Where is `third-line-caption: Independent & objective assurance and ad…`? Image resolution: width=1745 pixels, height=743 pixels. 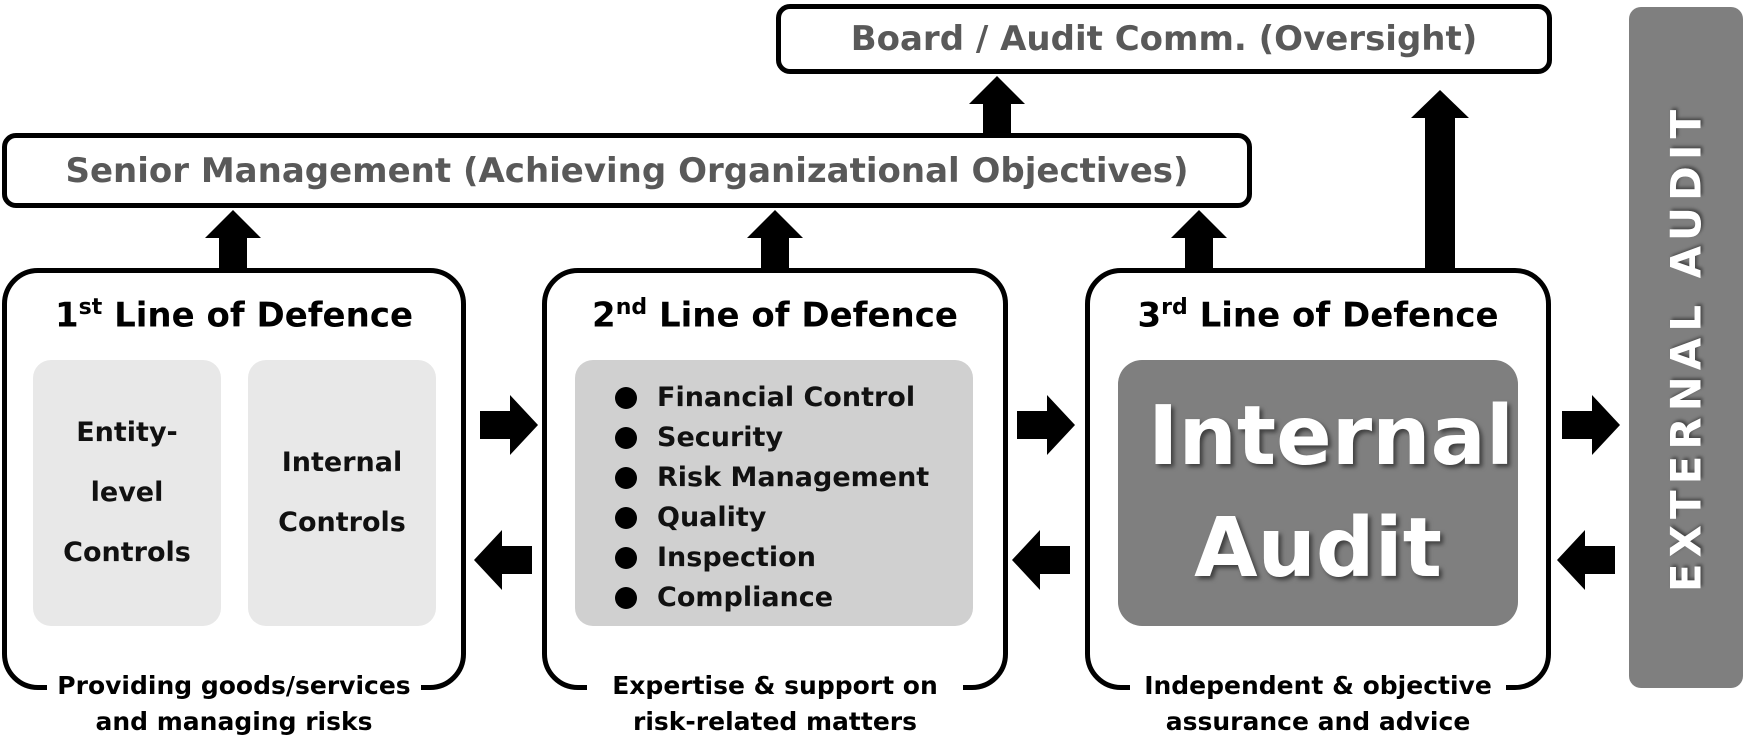
third-line-caption: Independent & objective assurance and ad… is located at coordinates (1318, 704).